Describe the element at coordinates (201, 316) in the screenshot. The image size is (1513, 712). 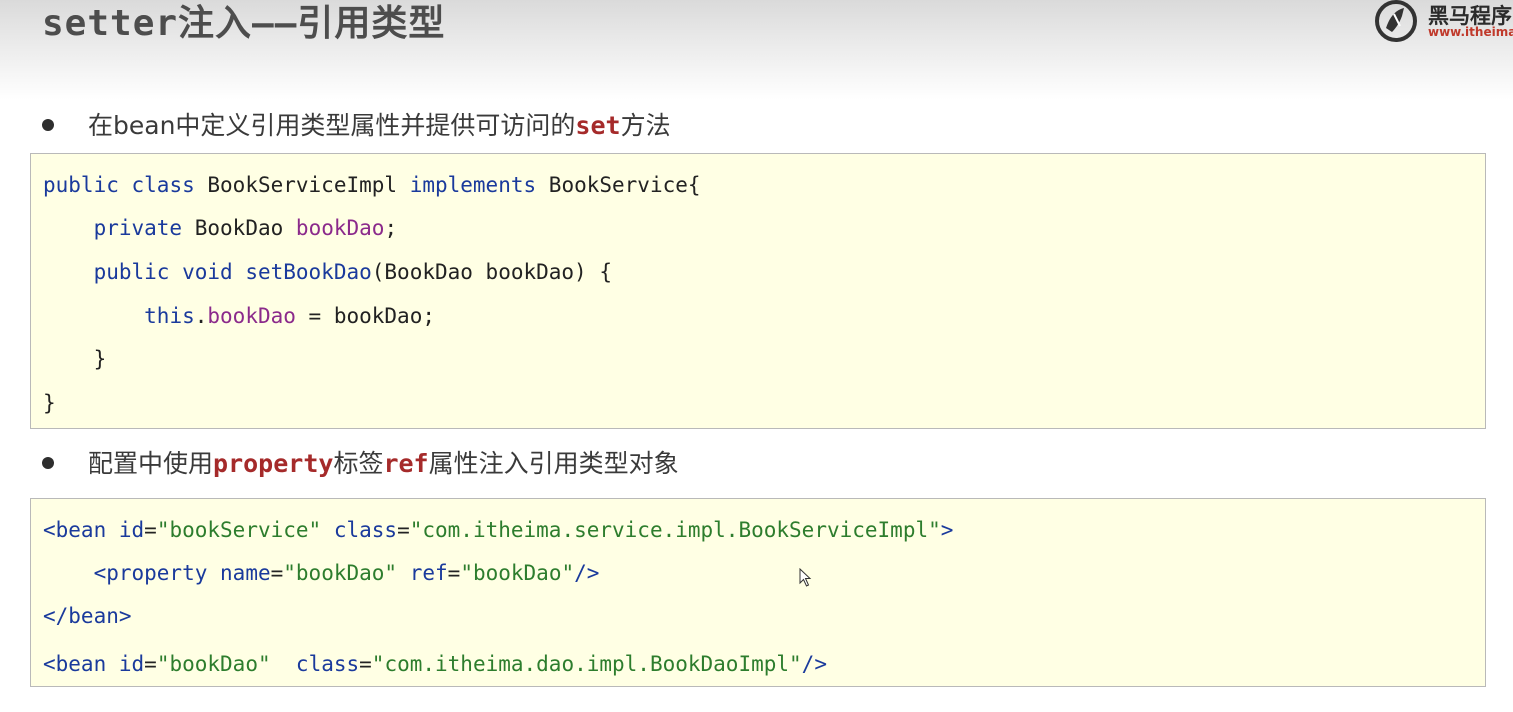
I see `code-punct: .` at that location.